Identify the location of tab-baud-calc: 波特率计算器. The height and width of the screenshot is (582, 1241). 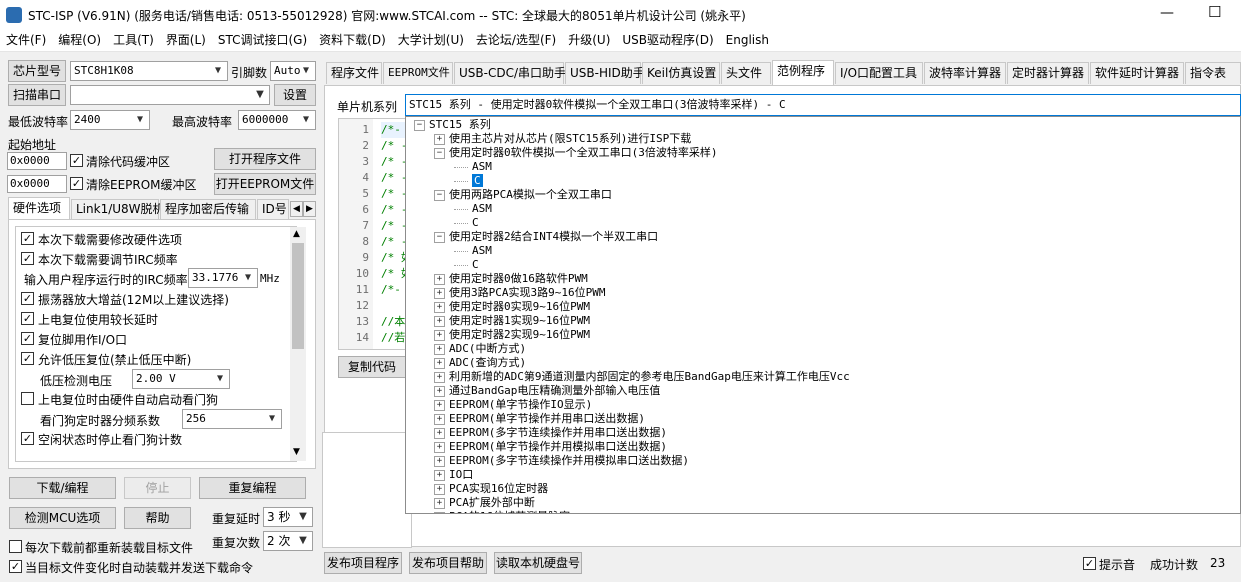
(965, 73).